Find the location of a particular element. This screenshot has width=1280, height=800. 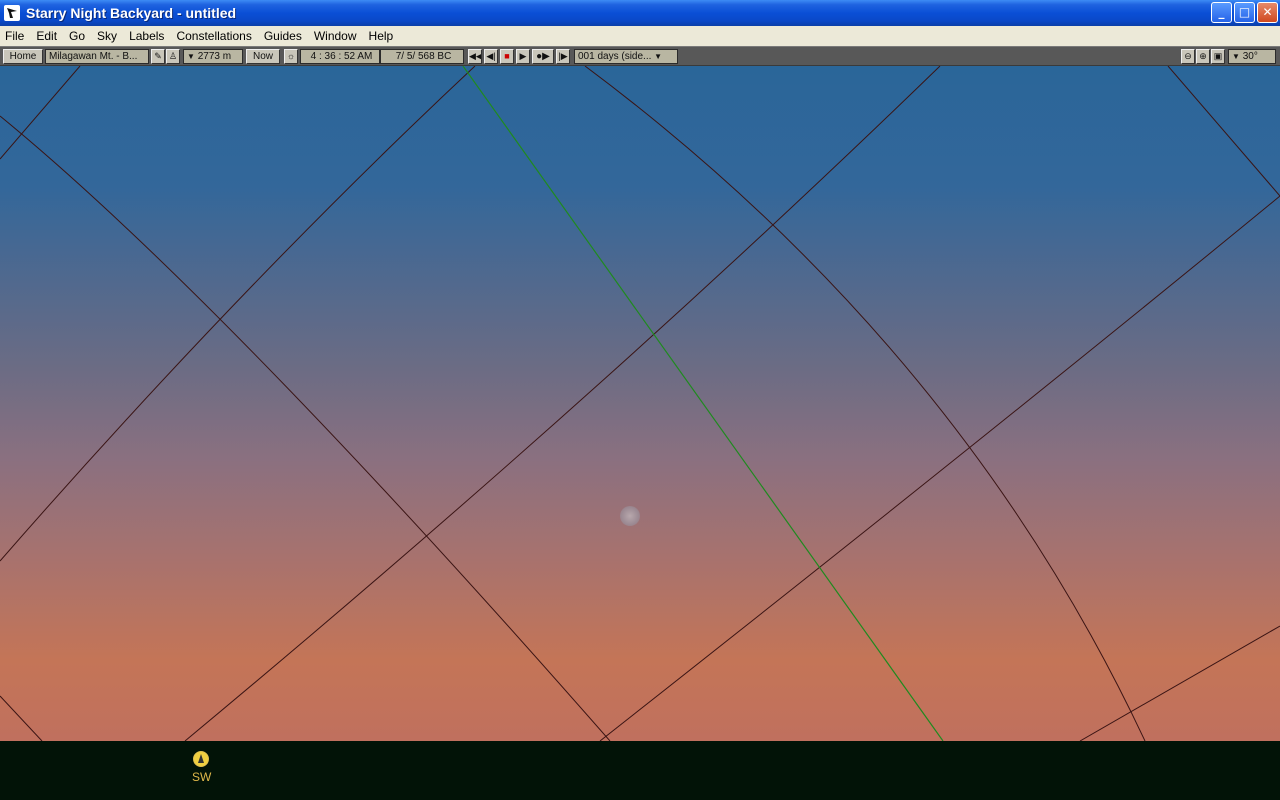

title-bar: Starry Night Backyard - untitled _ □ ✕ is located at coordinates (640, 13).